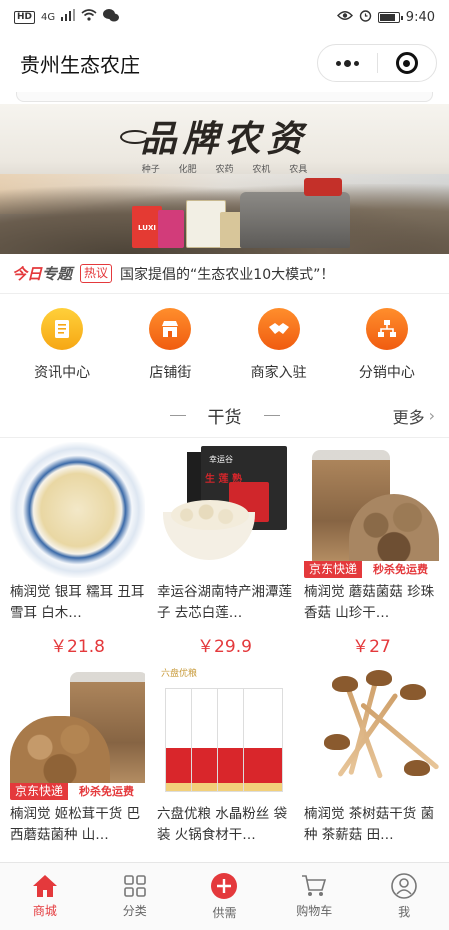 The width and height of the screenshot is (449, 930). Describe the element at coordinates (224, 139) in the screenshot. I see `banner-title: 品牌农资` at that location.